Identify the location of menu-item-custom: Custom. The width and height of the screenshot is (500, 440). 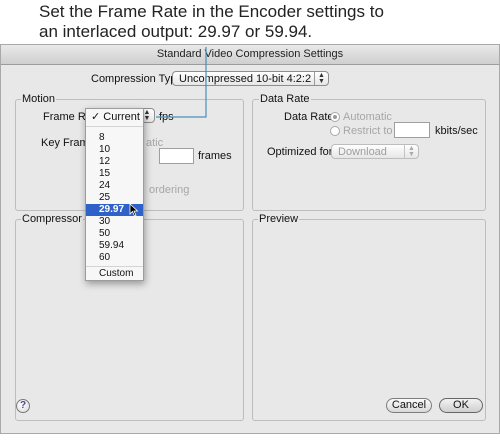
(114, 274).